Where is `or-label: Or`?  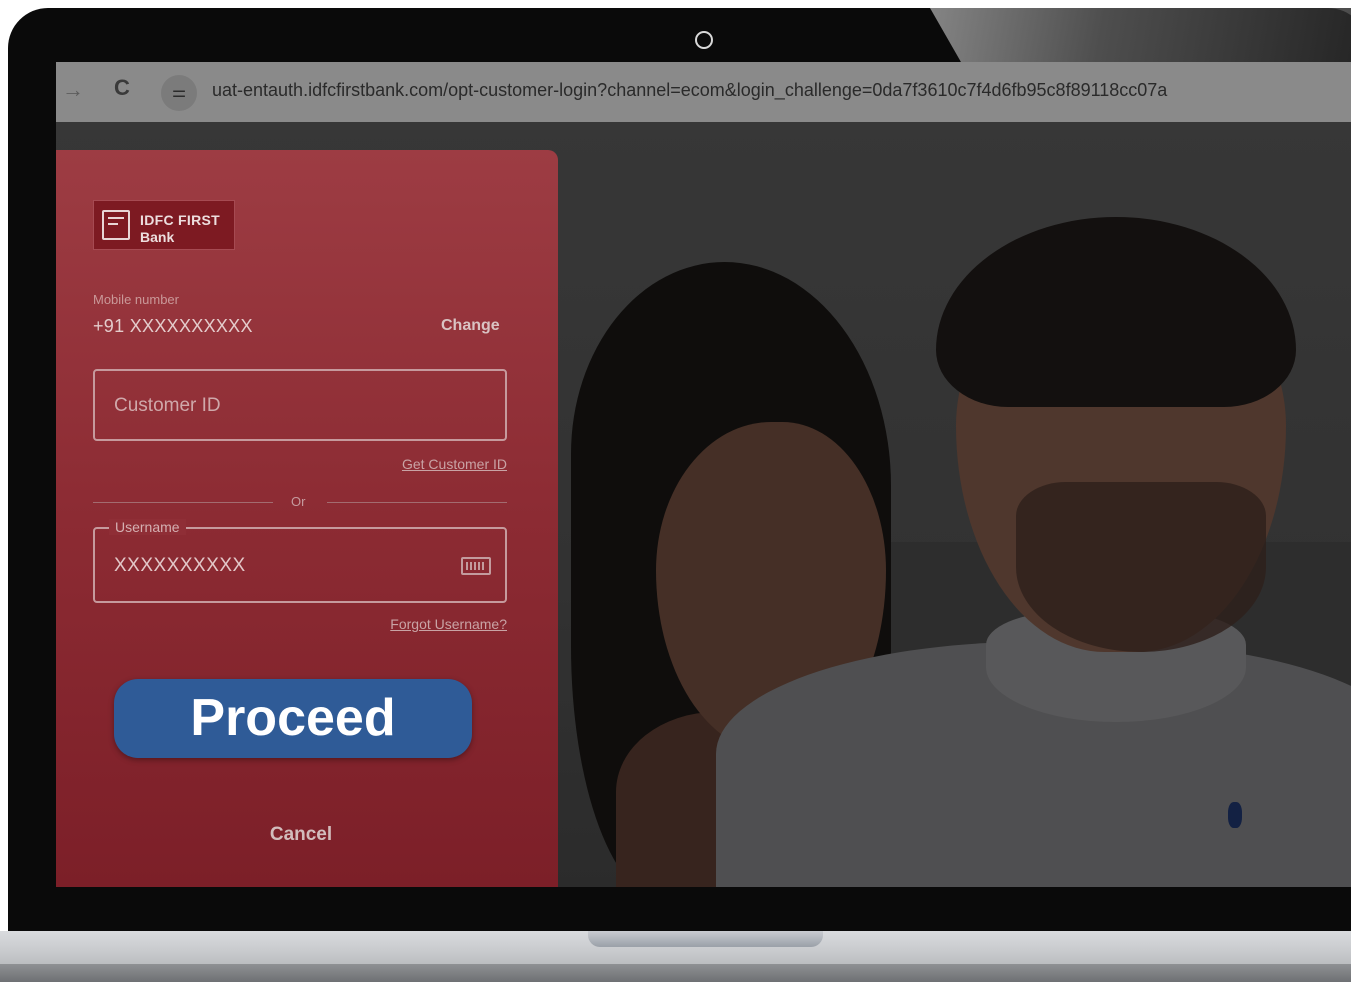
or-label: Or is located at coordinates (298, 501).